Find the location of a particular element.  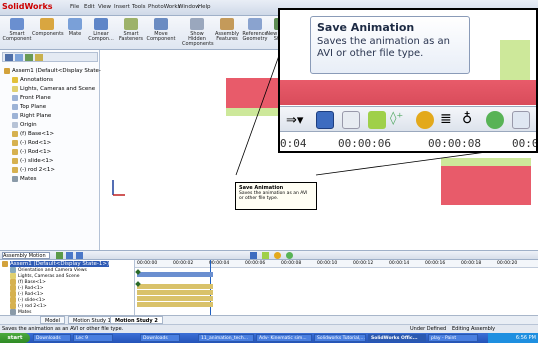

show-hidden-icon is located at coordinates (197, 24).